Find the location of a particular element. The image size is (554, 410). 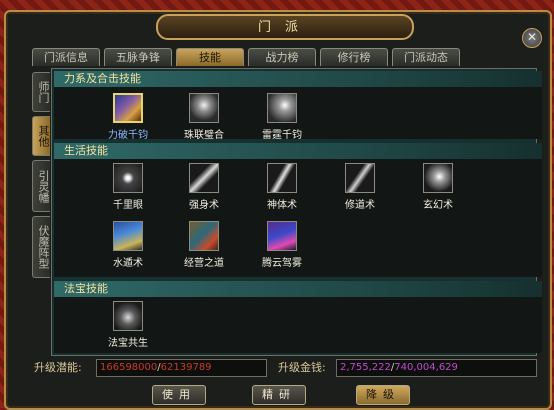

skill-qiangshenshu-icon is located at coordinates (204, 178).